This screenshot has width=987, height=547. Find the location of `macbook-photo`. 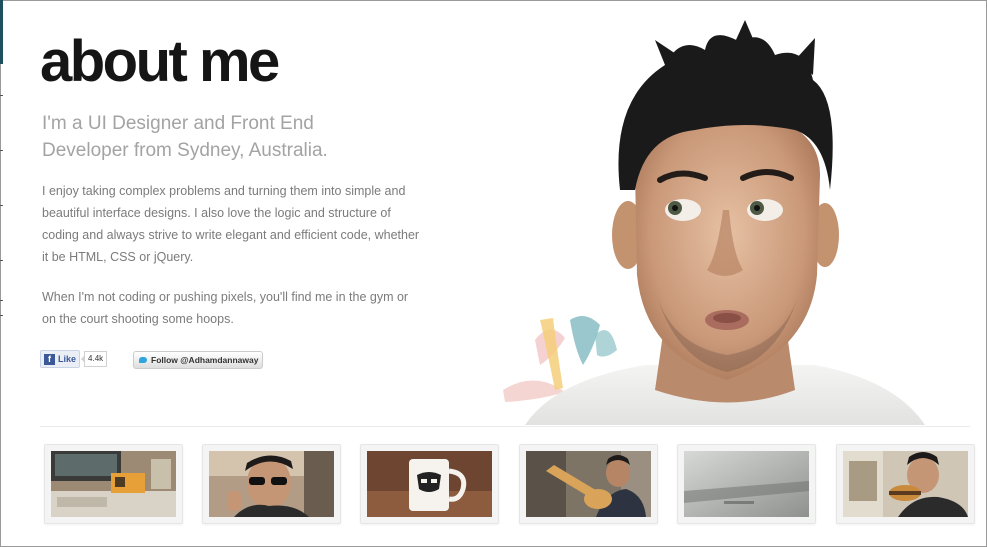

macbook-photo is located at coordinates (746, 484).